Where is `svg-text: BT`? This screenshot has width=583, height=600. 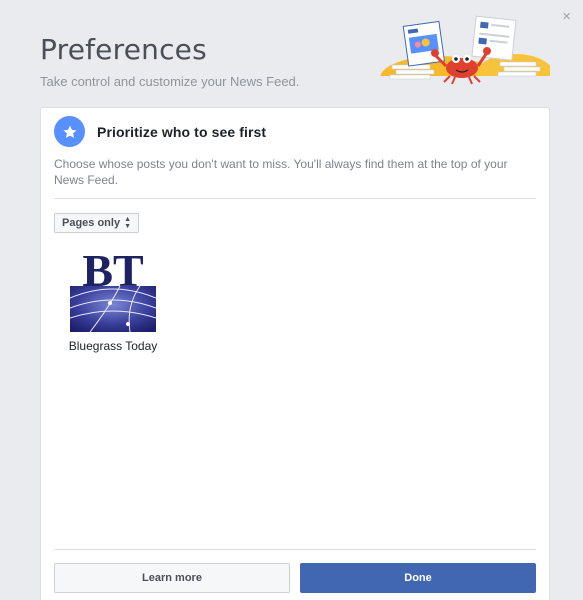 svg-text: BT is located at coordinates (112, 271).